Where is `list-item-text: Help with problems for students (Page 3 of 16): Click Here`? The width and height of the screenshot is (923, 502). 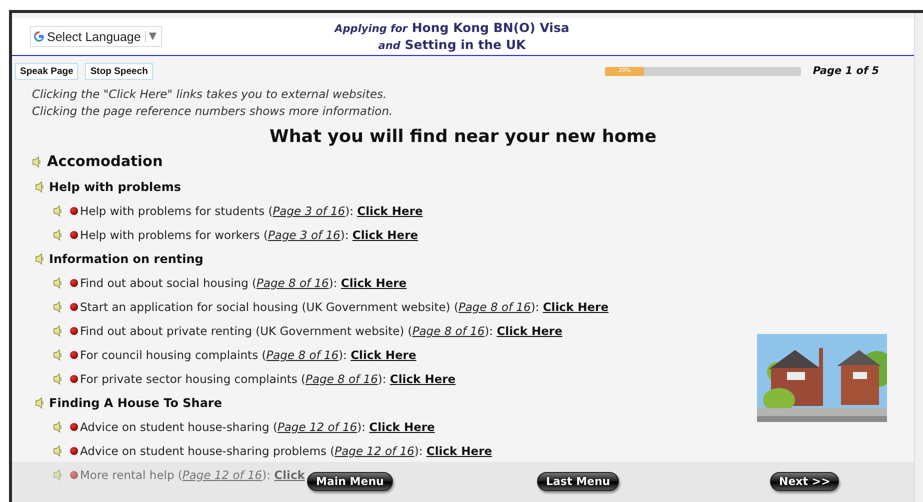
list-item-text: Help with problems for students (Page 3 of 16): Click Here is located at coordinates (251, 211).